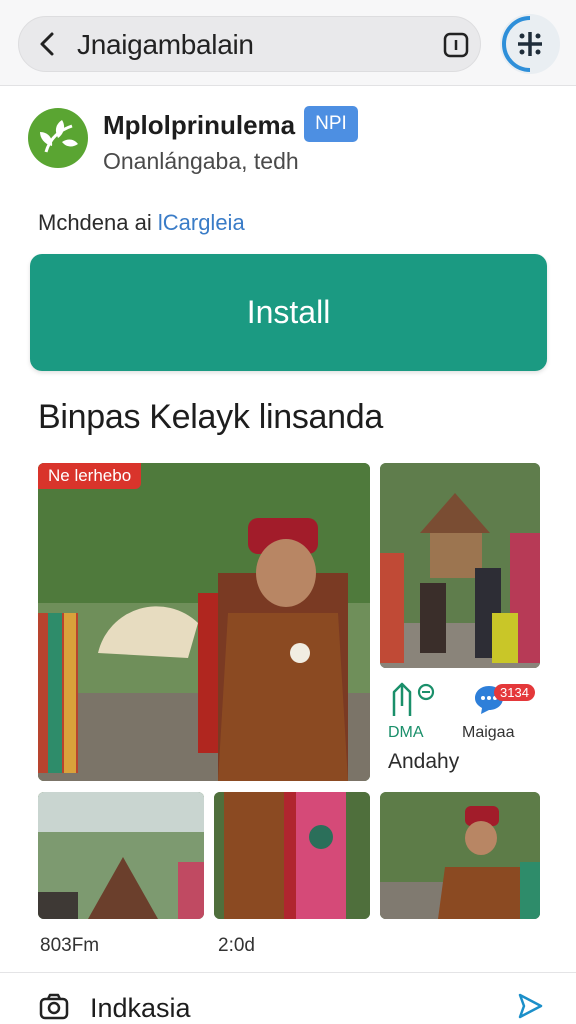 Image resolution: width=576 pixels, height=1024 pixels. I want to click on village-photo, so click(121, 855).